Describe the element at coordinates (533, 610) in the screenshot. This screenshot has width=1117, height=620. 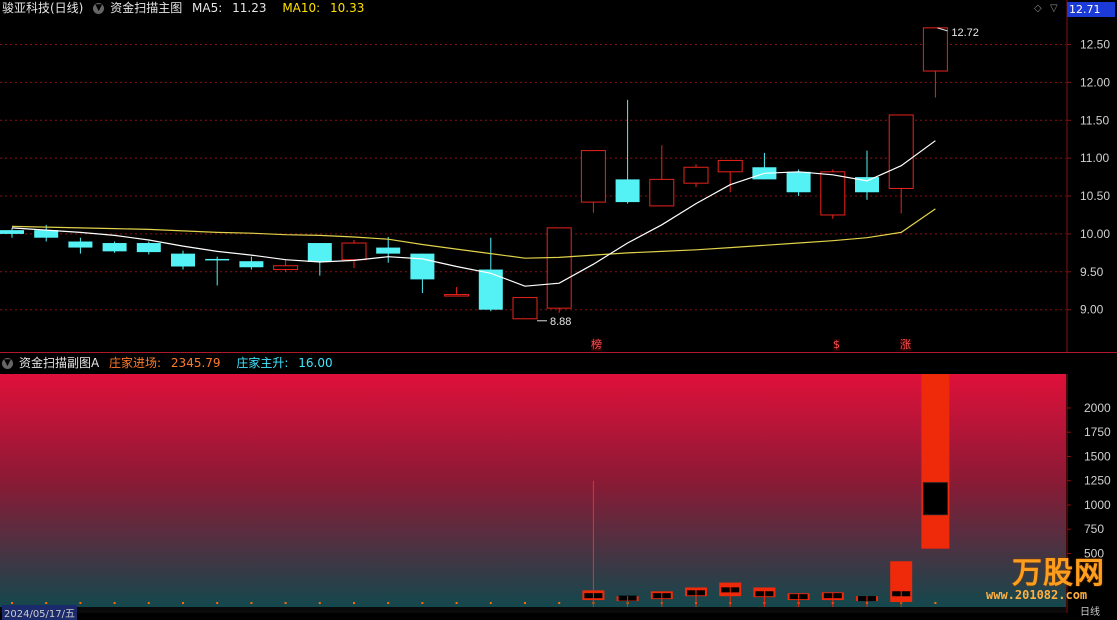
I see `time-axis` at that location.